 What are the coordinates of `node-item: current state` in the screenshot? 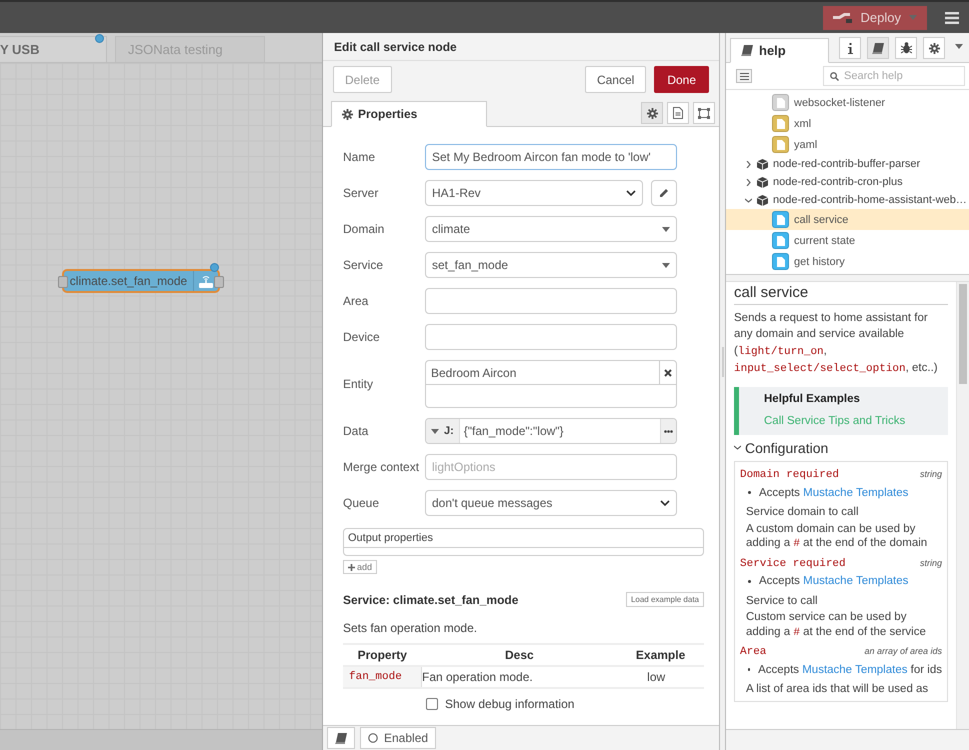 It's located at (847, 240).